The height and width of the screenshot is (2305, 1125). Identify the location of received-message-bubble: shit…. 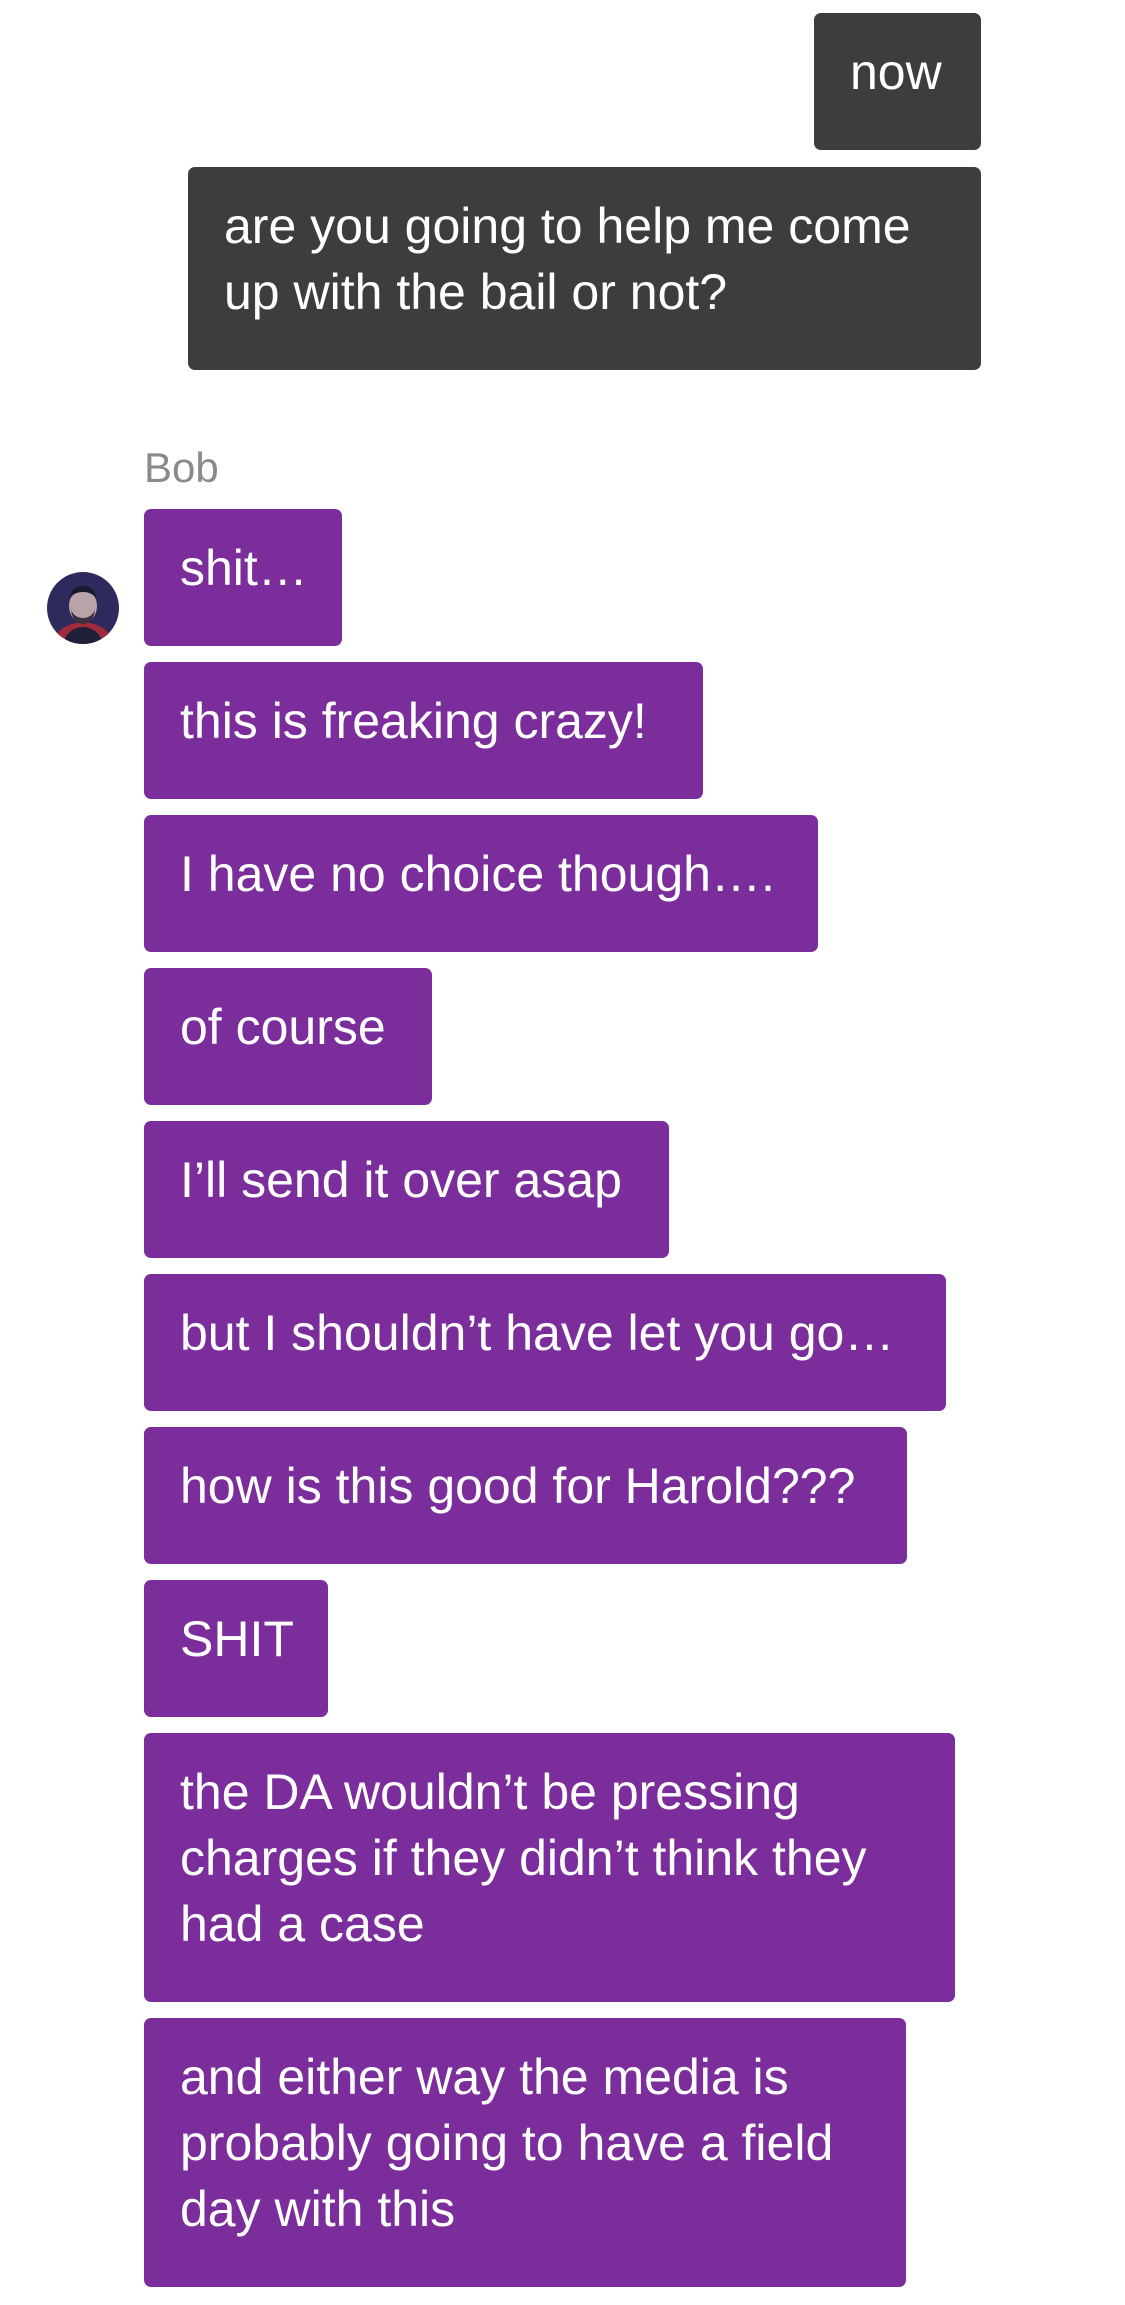
(243, 577).